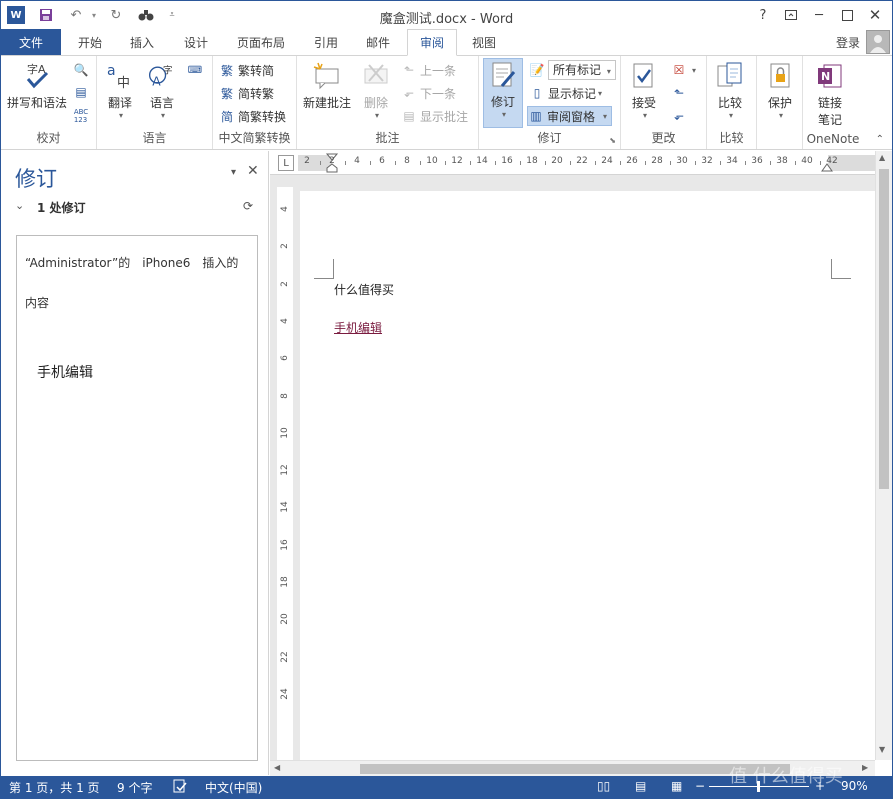  What do you see at coordinates (142, 42) in the screenshot?
I see `tab-insert: 插入` at bounding box center [142, 42].